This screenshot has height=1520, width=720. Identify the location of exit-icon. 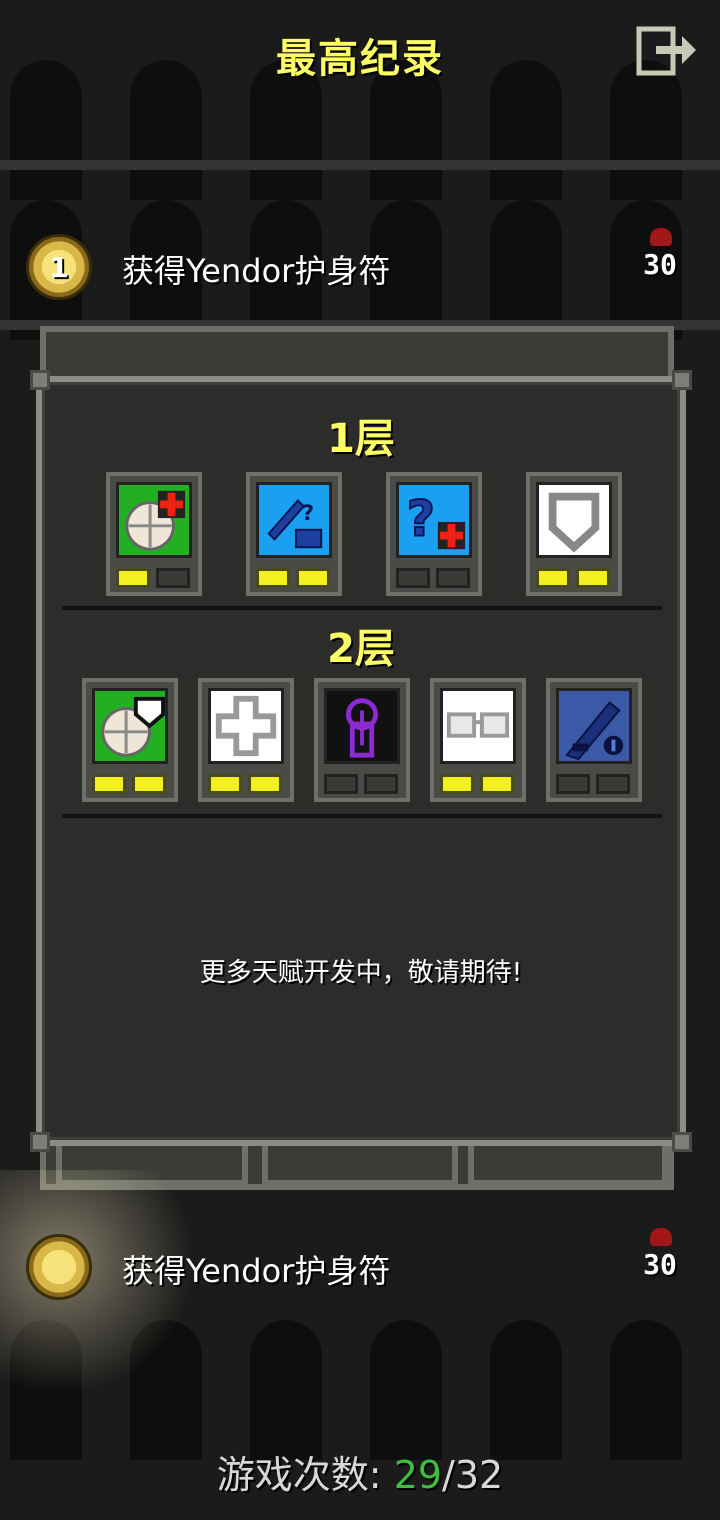
(666, 51).